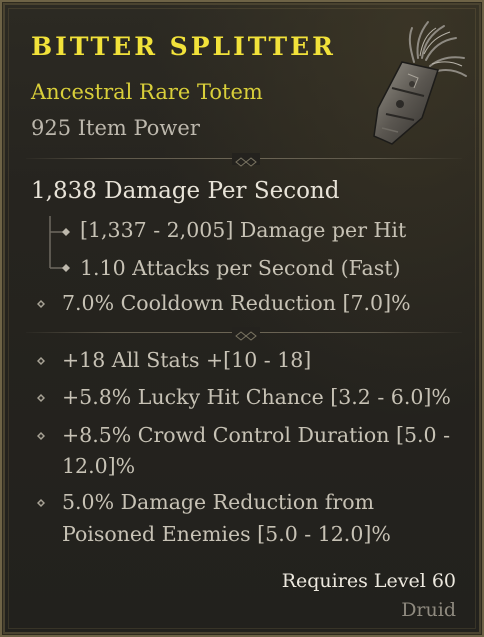 The height and width of the screenshot is (637, 484). I want to click on implicit-affix: 7.0% Cooldown Reduction [7.0]%, so click(236, 303).